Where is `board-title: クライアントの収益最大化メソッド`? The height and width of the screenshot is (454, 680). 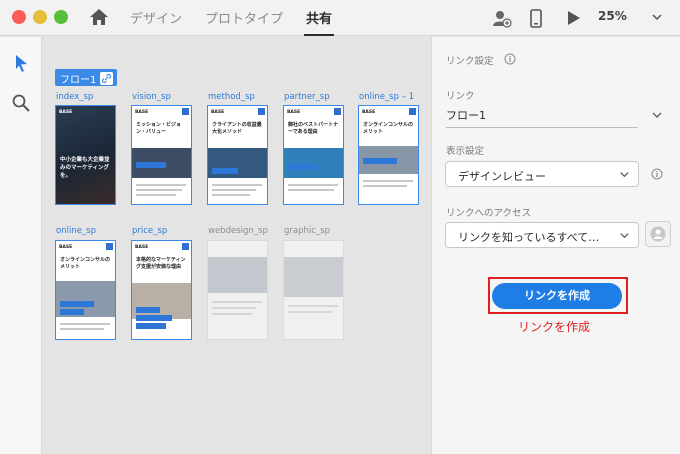 board-title: クライアントの収益最大化メソッド is located at coordinates (237, 128).